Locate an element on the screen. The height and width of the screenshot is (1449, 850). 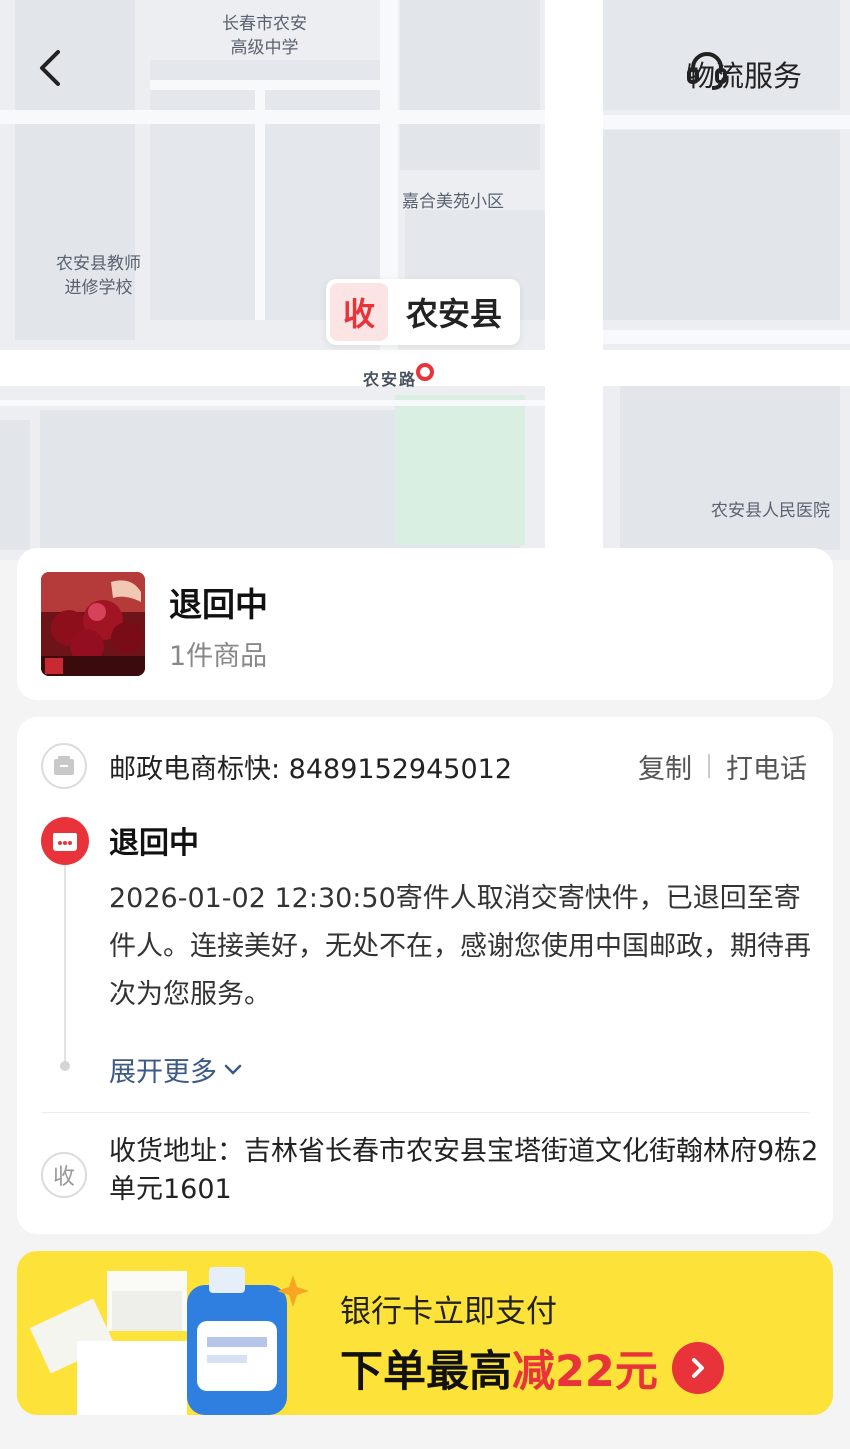
map-label-road: 农安路 is located at coordinates (390, 379).